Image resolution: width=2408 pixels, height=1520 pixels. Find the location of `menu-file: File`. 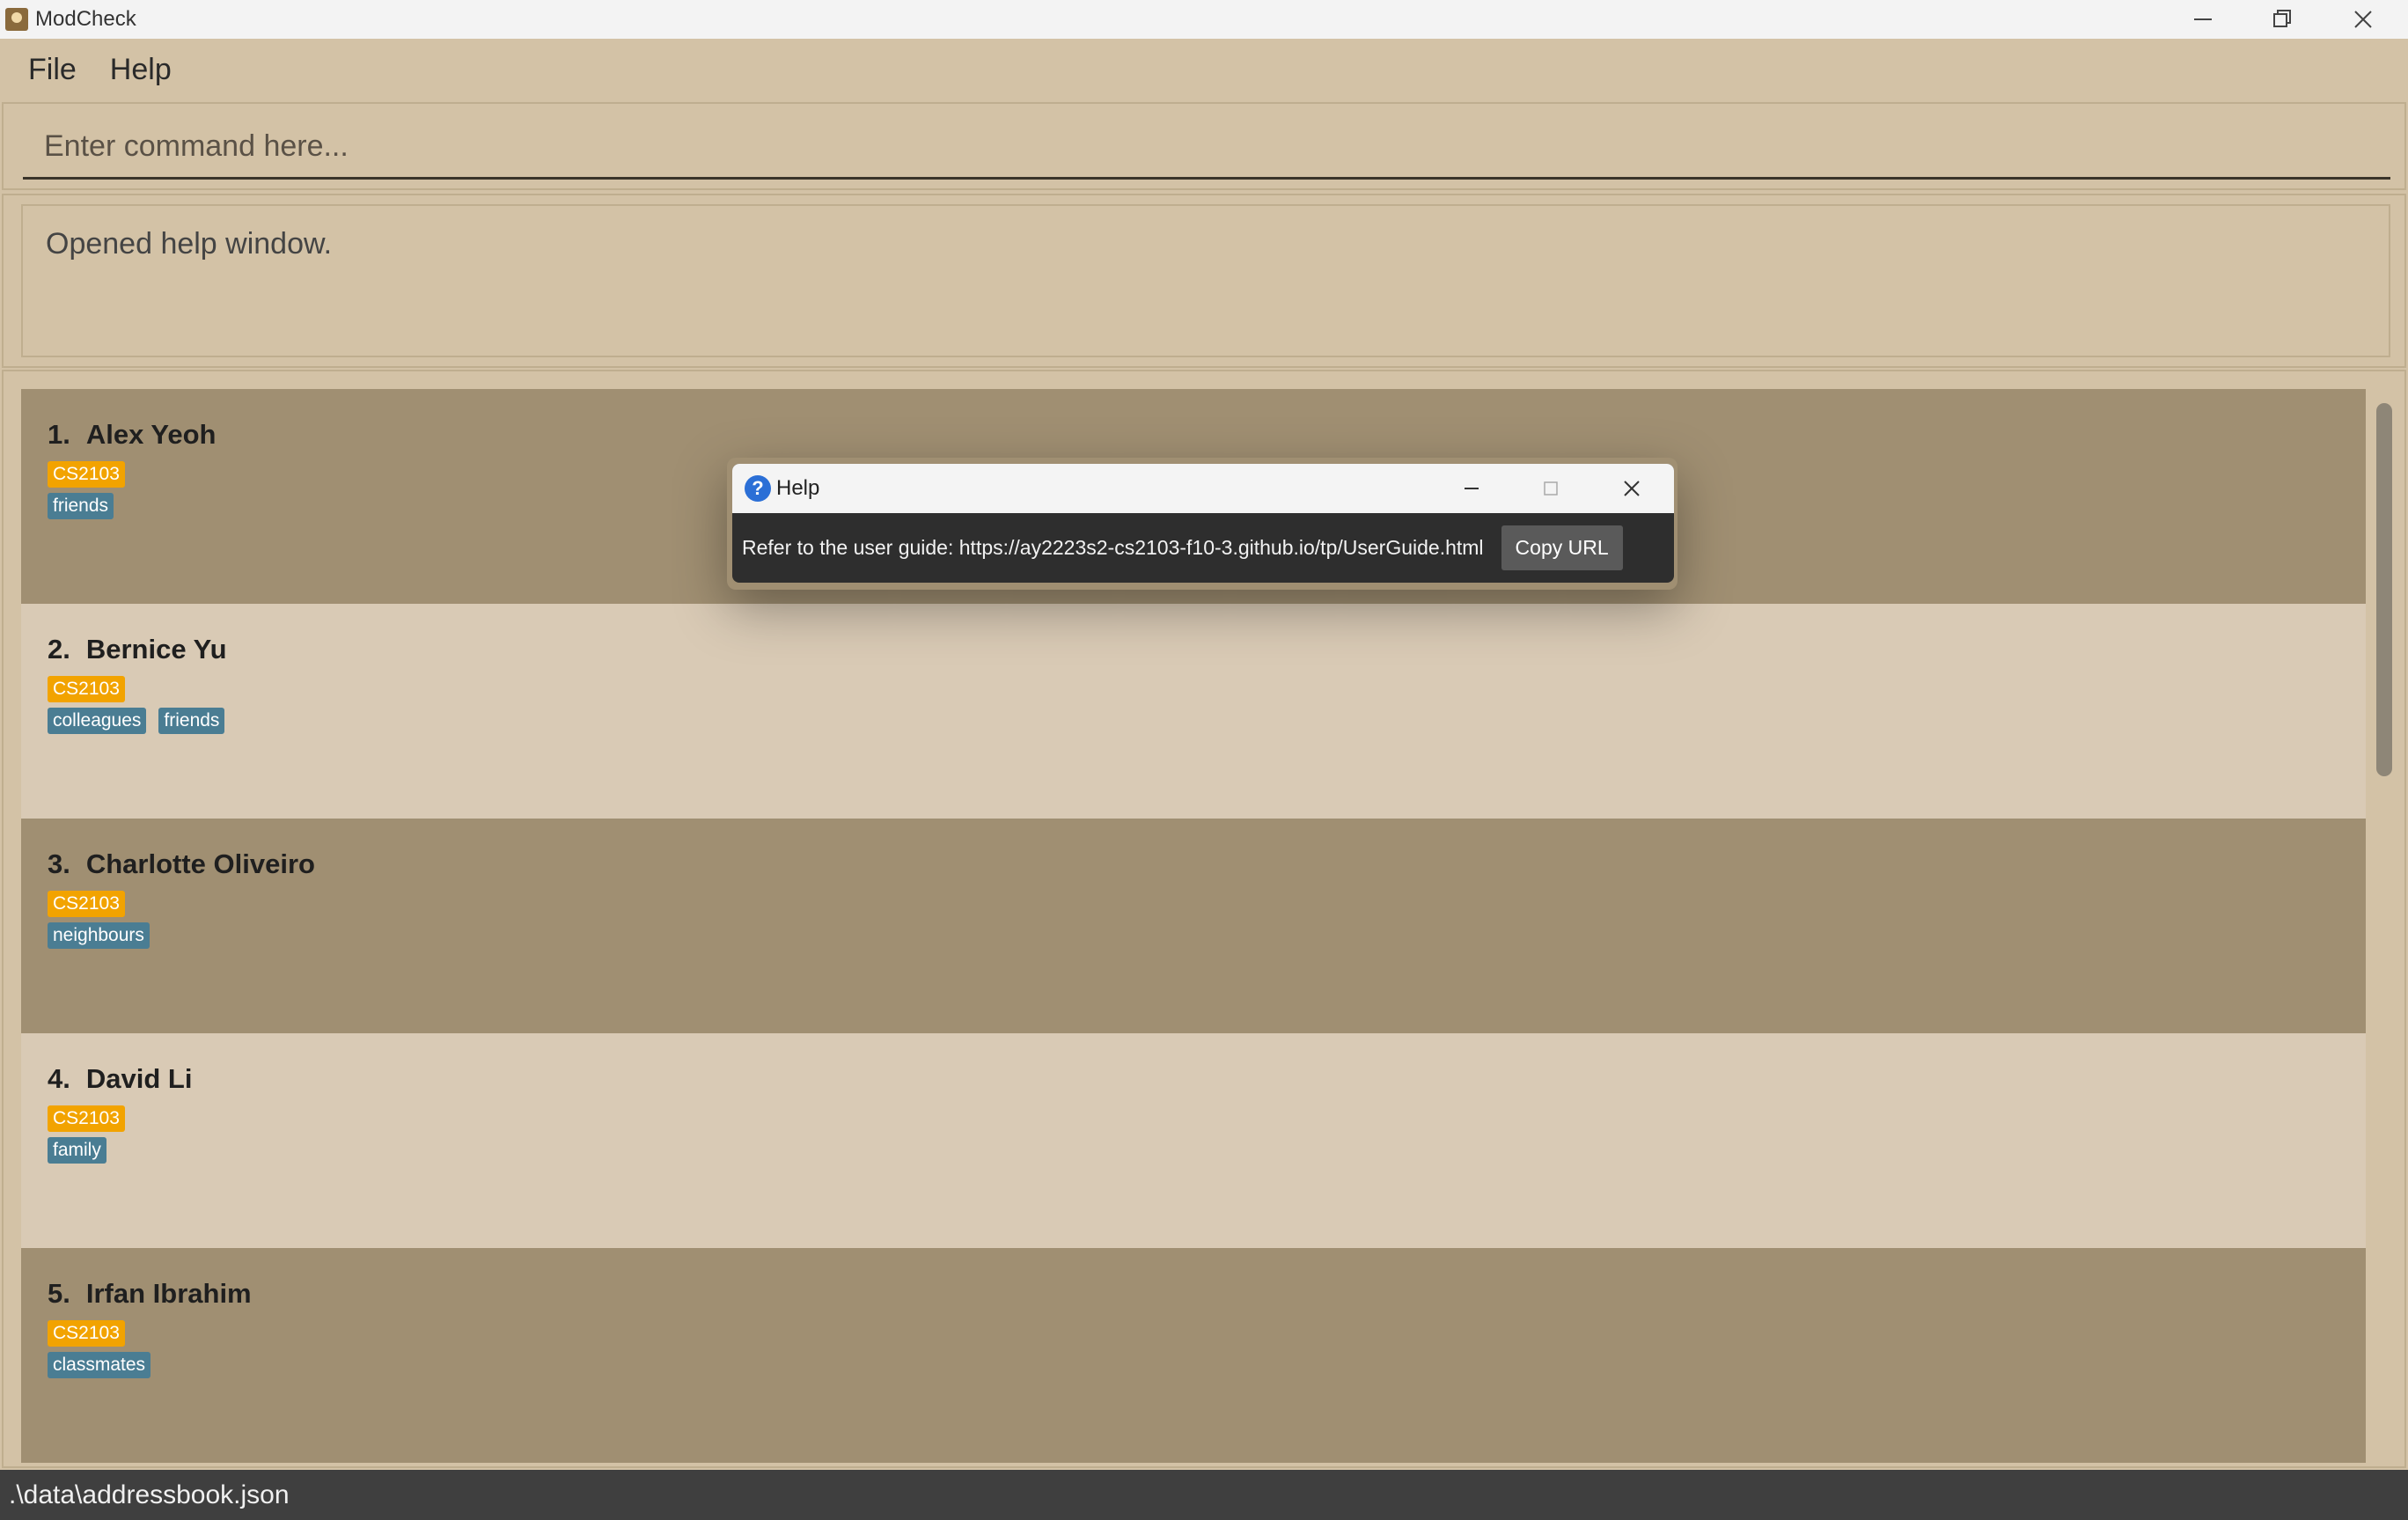

menu-file: File is located at coordinates (52, 70).